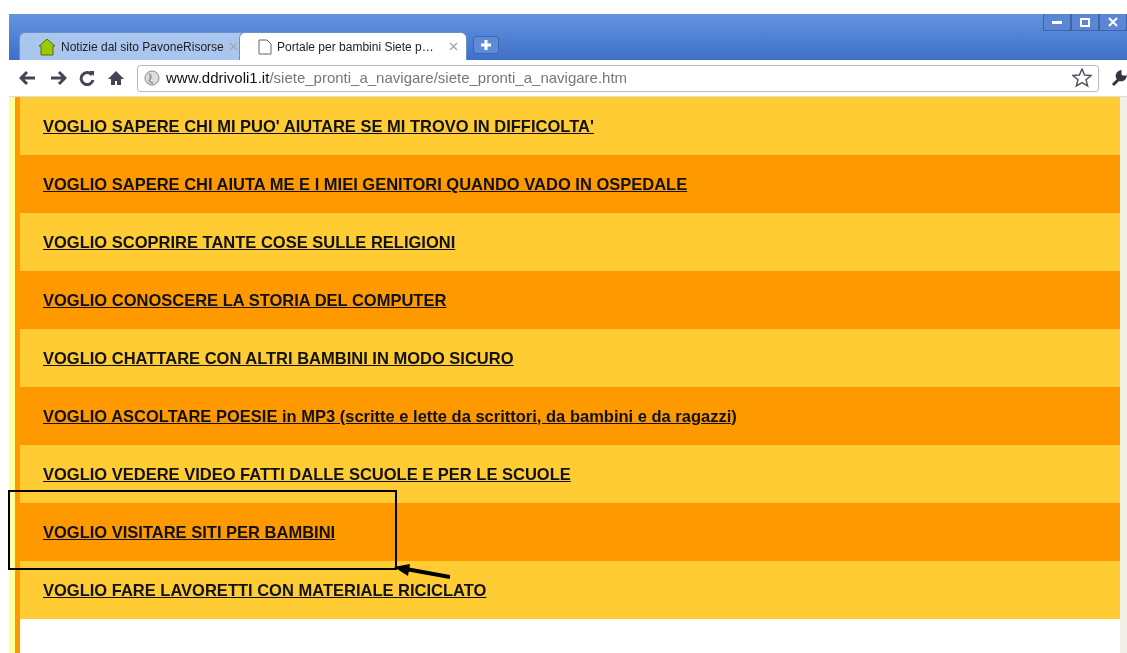 The width and height of the screenshot is (1127, 653). I want to click on minimize-icon, so click(1057, 22).